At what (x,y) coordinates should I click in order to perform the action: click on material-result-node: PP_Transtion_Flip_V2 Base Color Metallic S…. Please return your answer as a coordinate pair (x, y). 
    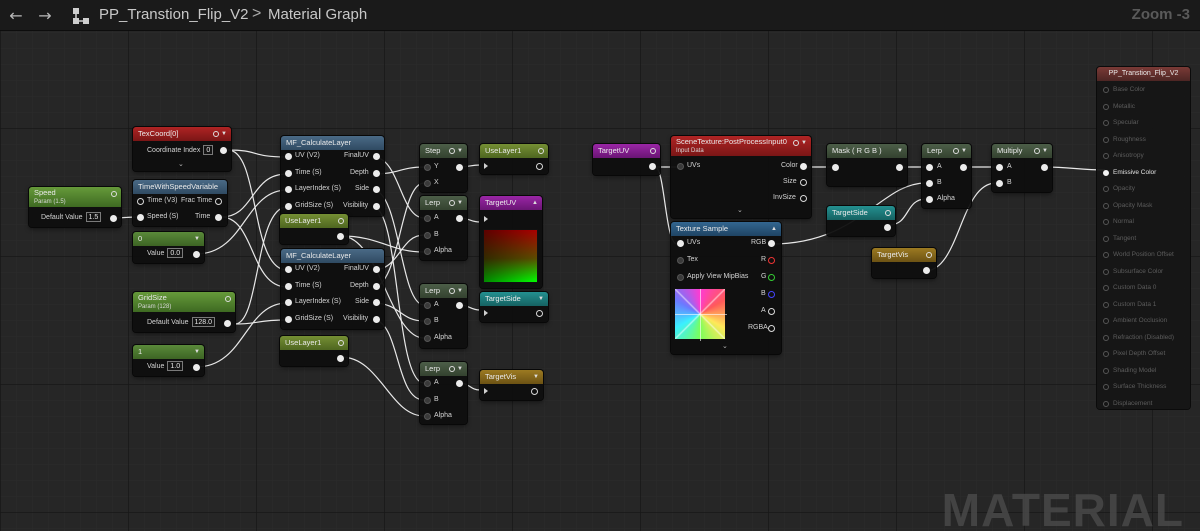
    Looking at the image, I should click on (1143, 238).